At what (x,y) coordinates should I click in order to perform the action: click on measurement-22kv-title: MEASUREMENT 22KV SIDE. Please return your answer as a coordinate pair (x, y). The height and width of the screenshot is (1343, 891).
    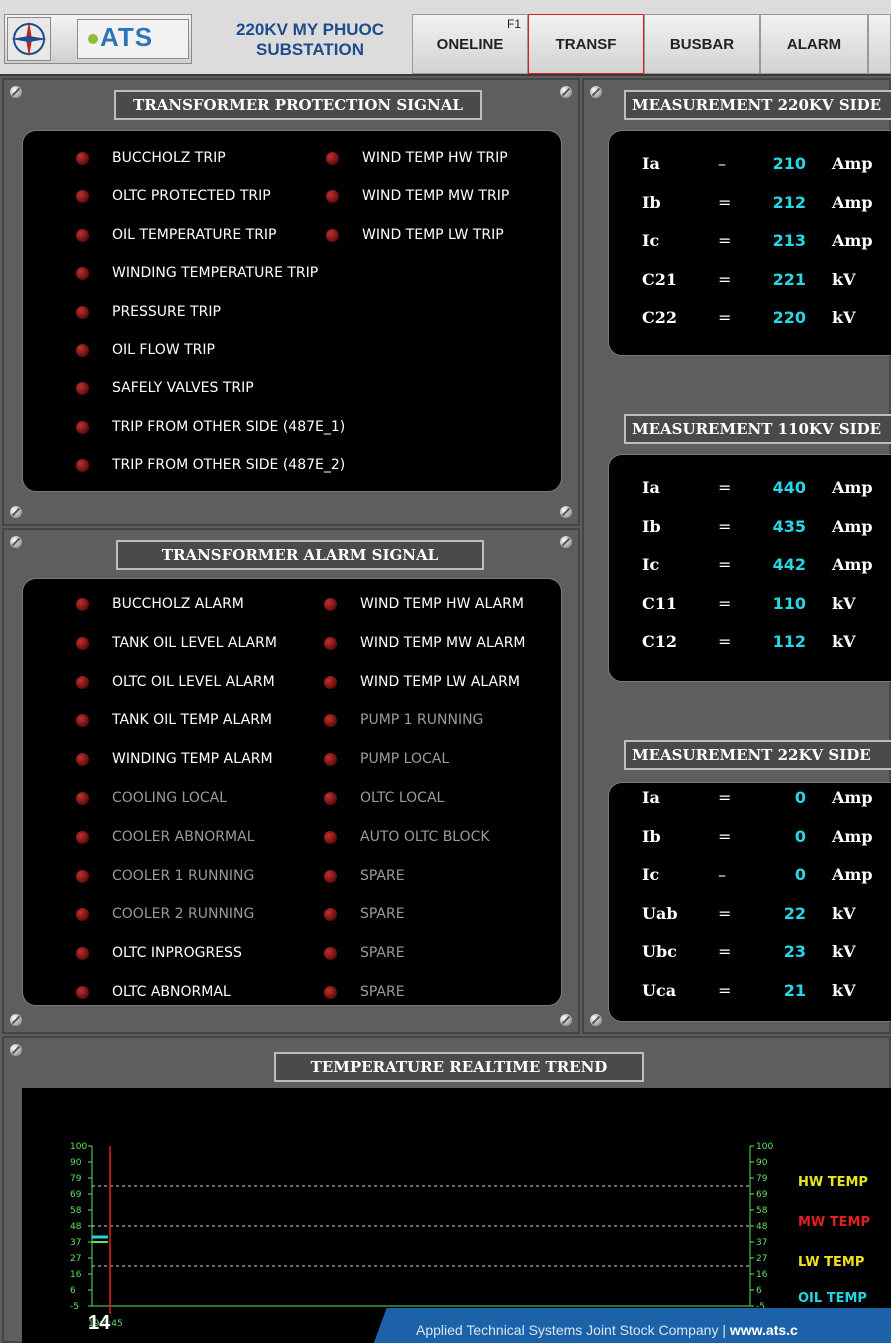
    Looking at the image, I should click on (757, 755).